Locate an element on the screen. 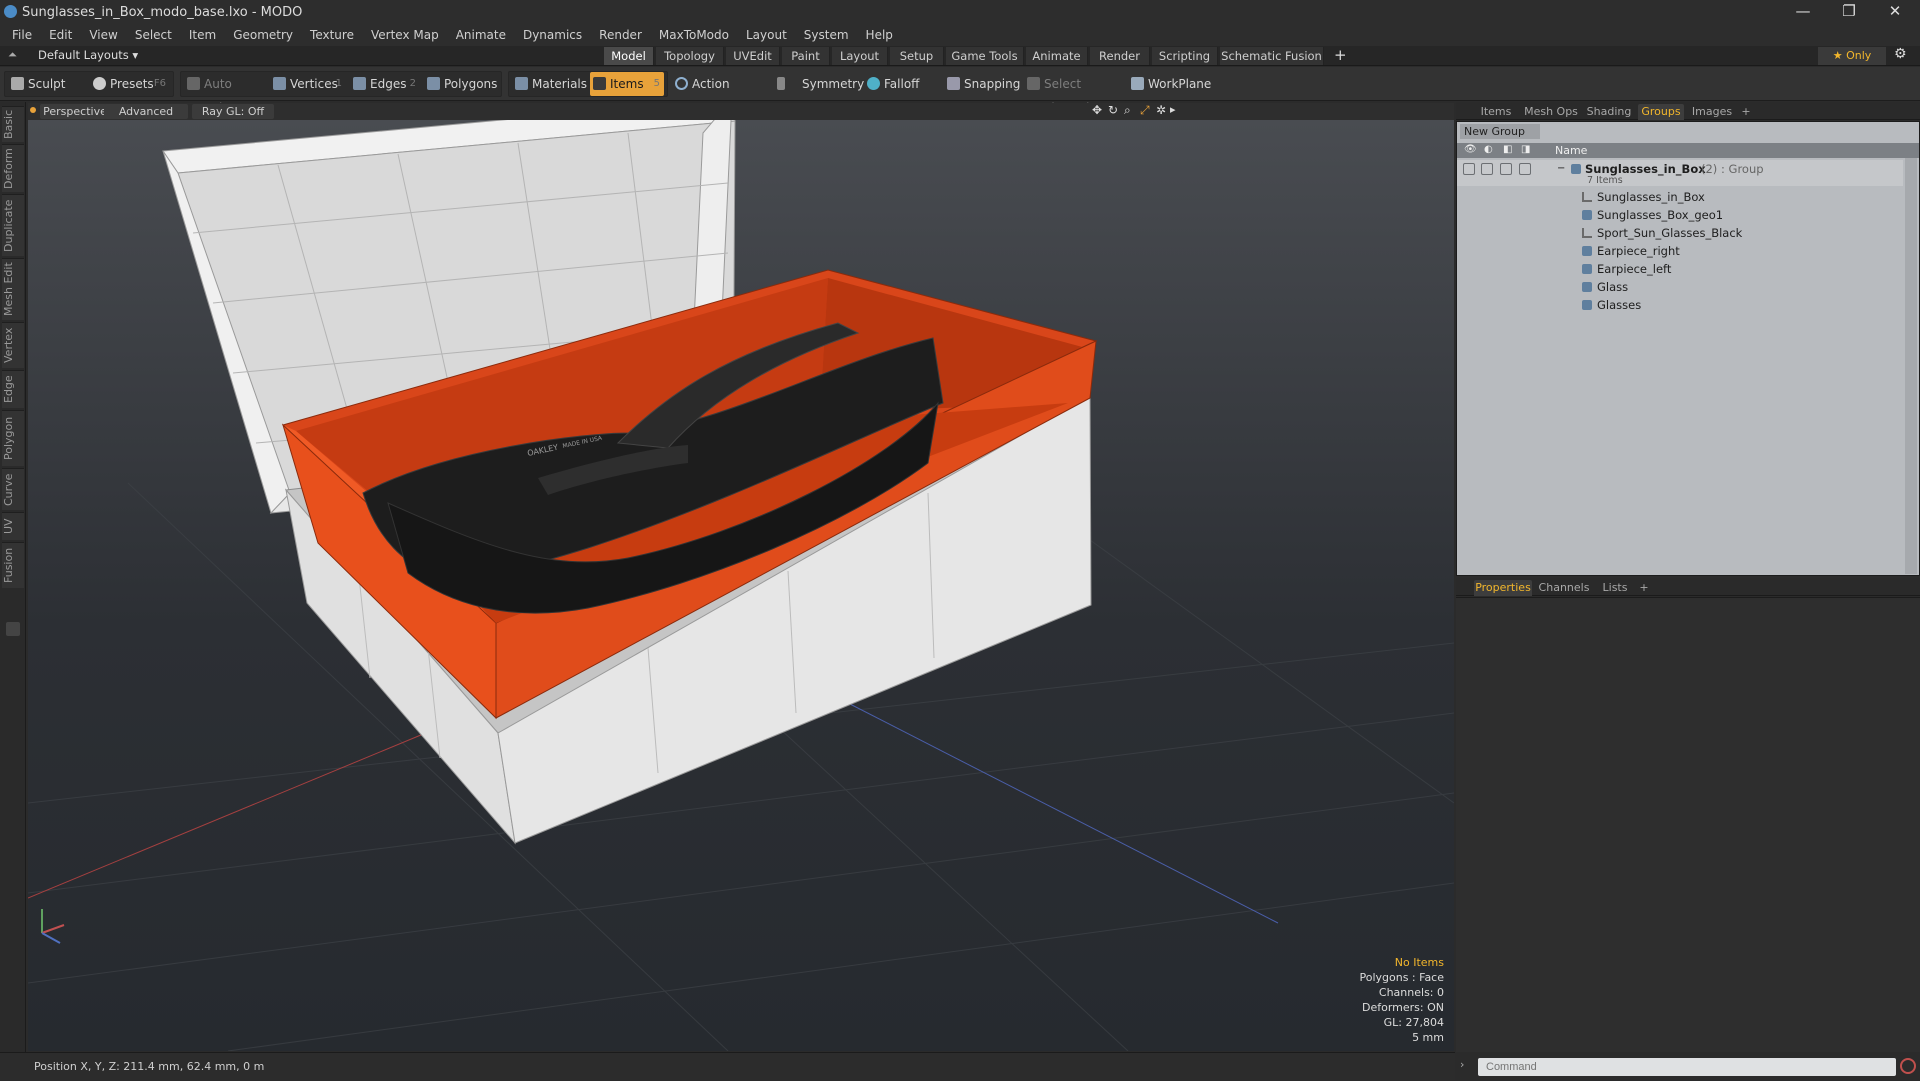 The width and height of the screenshot is (1920, 1081). menu-help: Help is located at coordinates (879, 35).